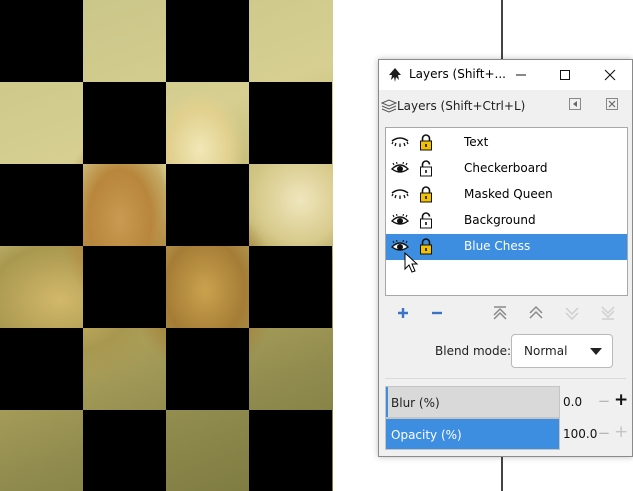  I want to click on lower-layer-button, so click(572, 313).